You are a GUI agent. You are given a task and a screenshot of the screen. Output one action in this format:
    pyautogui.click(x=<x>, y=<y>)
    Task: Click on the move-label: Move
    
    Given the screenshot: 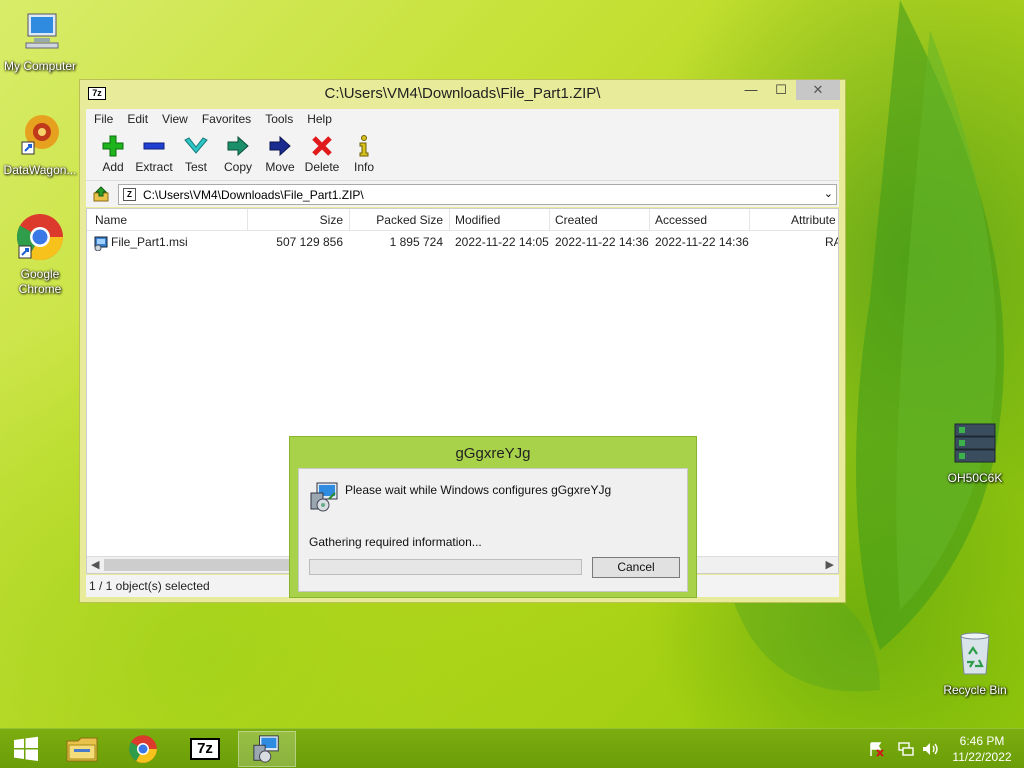 What is the action you would take?
    pyautogui.click(x=280, y=167)
    